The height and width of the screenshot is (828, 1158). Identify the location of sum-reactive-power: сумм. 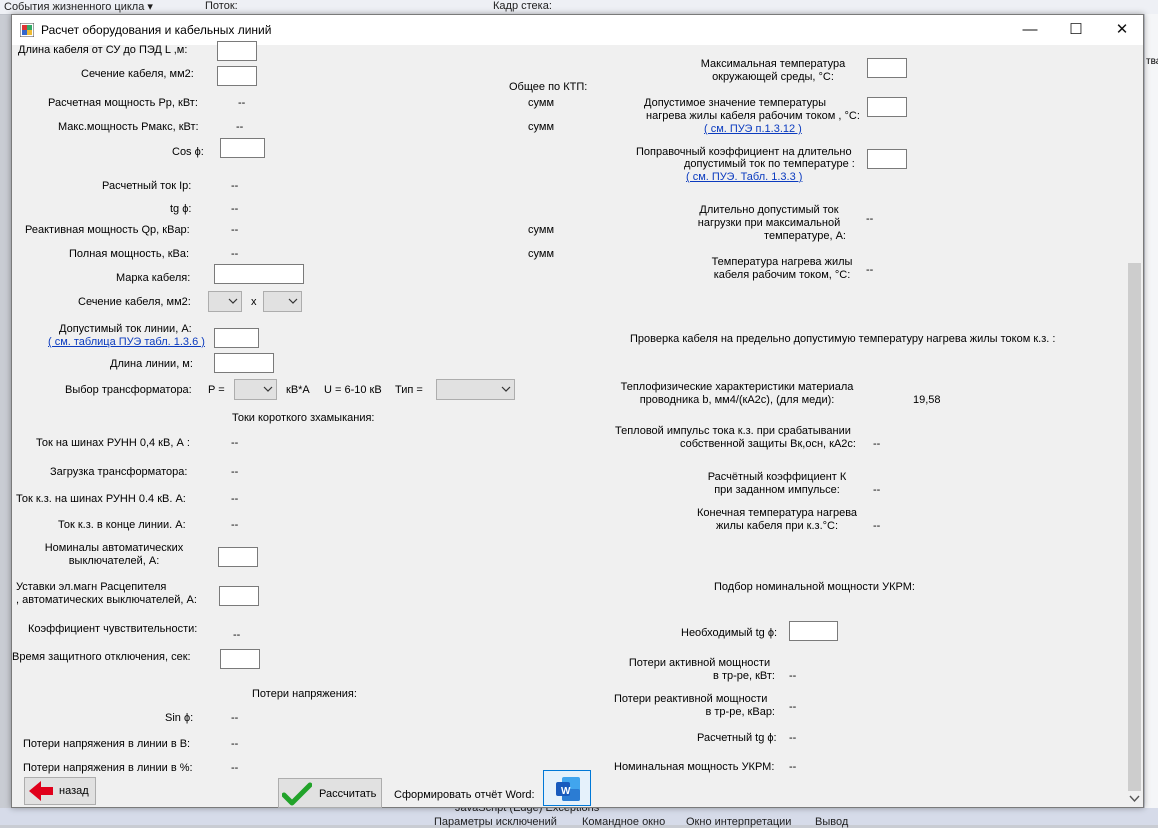
(541, 230).